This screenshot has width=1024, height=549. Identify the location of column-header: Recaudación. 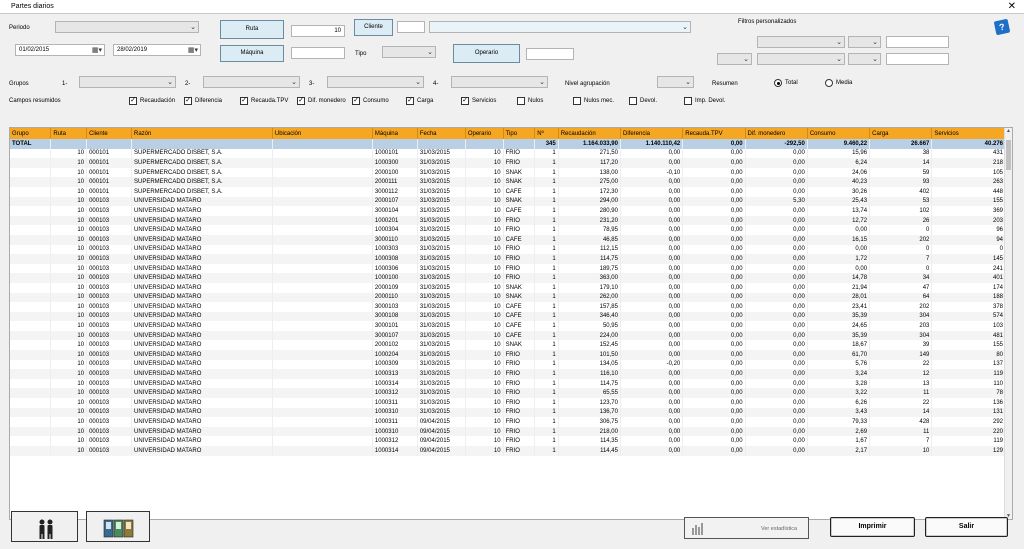
(589, 133).